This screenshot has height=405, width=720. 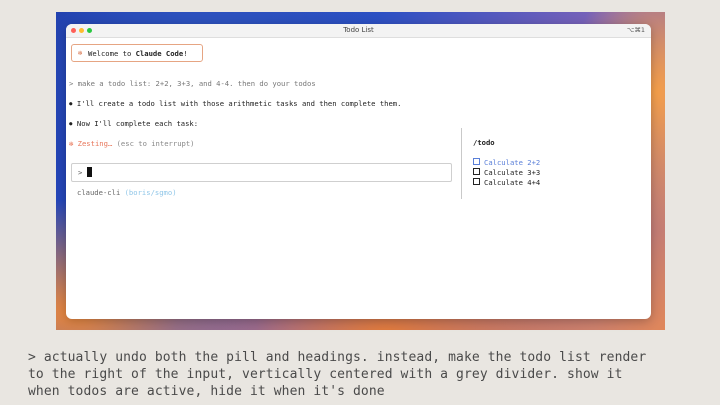 I want to click on todo-title: /todo, so click(x=484, y=142).